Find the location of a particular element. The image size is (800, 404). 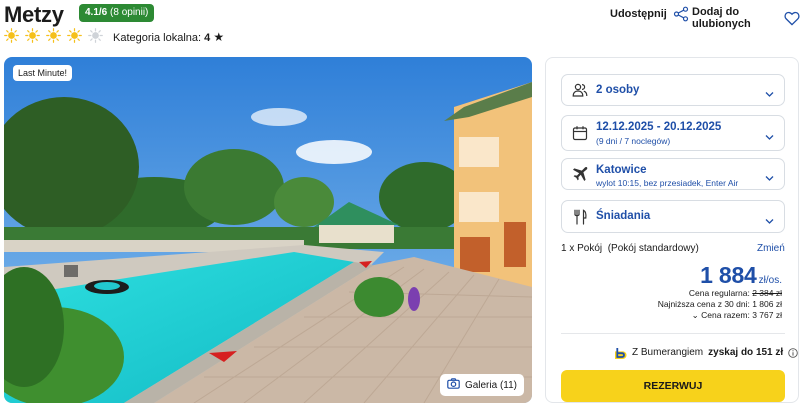

share-button: Udostępnij is located at coordinates (649, 14).